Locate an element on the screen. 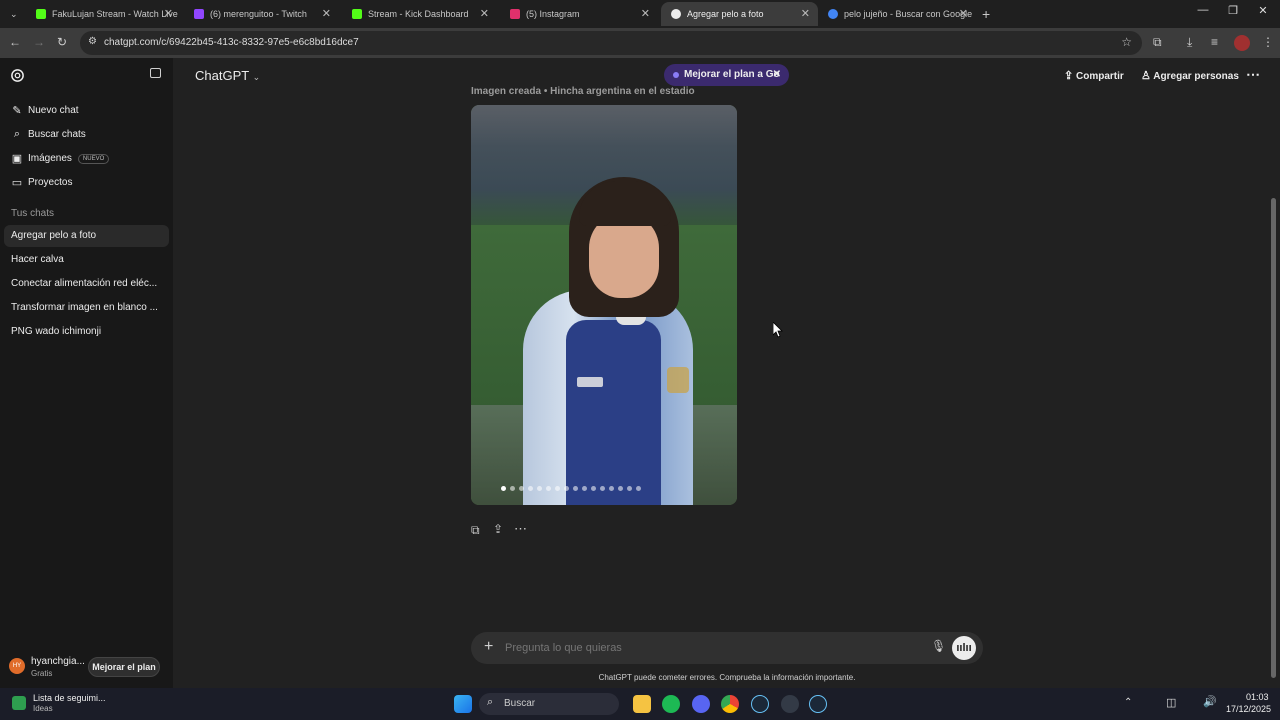  taskbar-search: ⌕ Buscar is located at coordinates (549, 704).